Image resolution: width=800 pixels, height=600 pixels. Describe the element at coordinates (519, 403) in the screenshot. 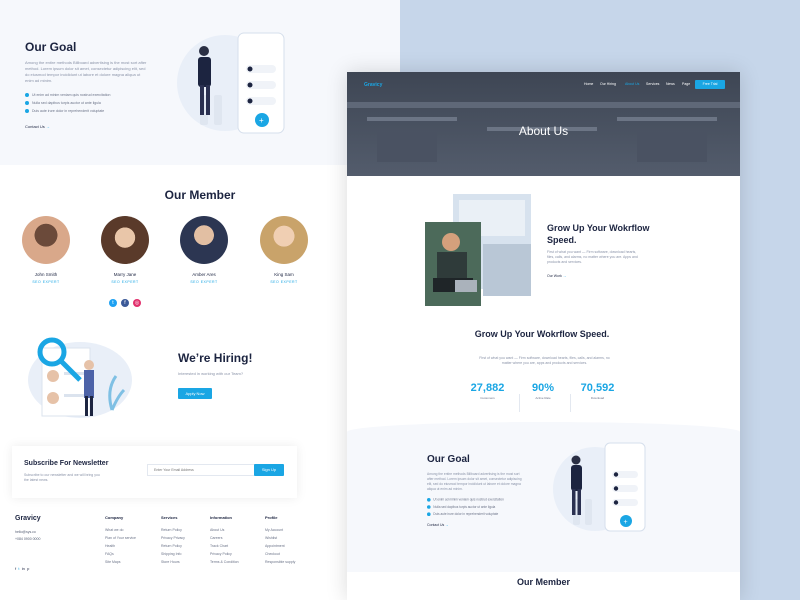

I see `divider` at that location.